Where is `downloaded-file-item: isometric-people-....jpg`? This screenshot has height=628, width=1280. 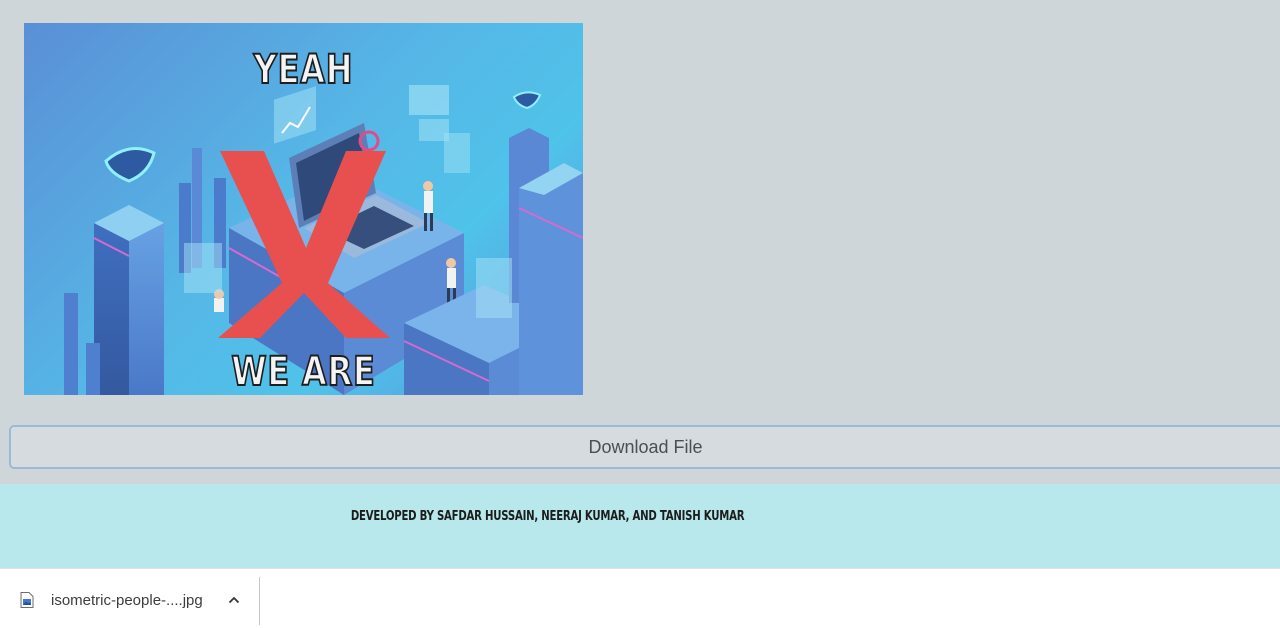 downloaded-file-item: isometric-people-....jpg is located at coordinates (130, 598).